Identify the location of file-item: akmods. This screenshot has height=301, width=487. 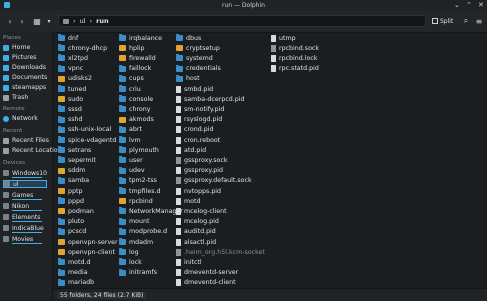
(136, 120).